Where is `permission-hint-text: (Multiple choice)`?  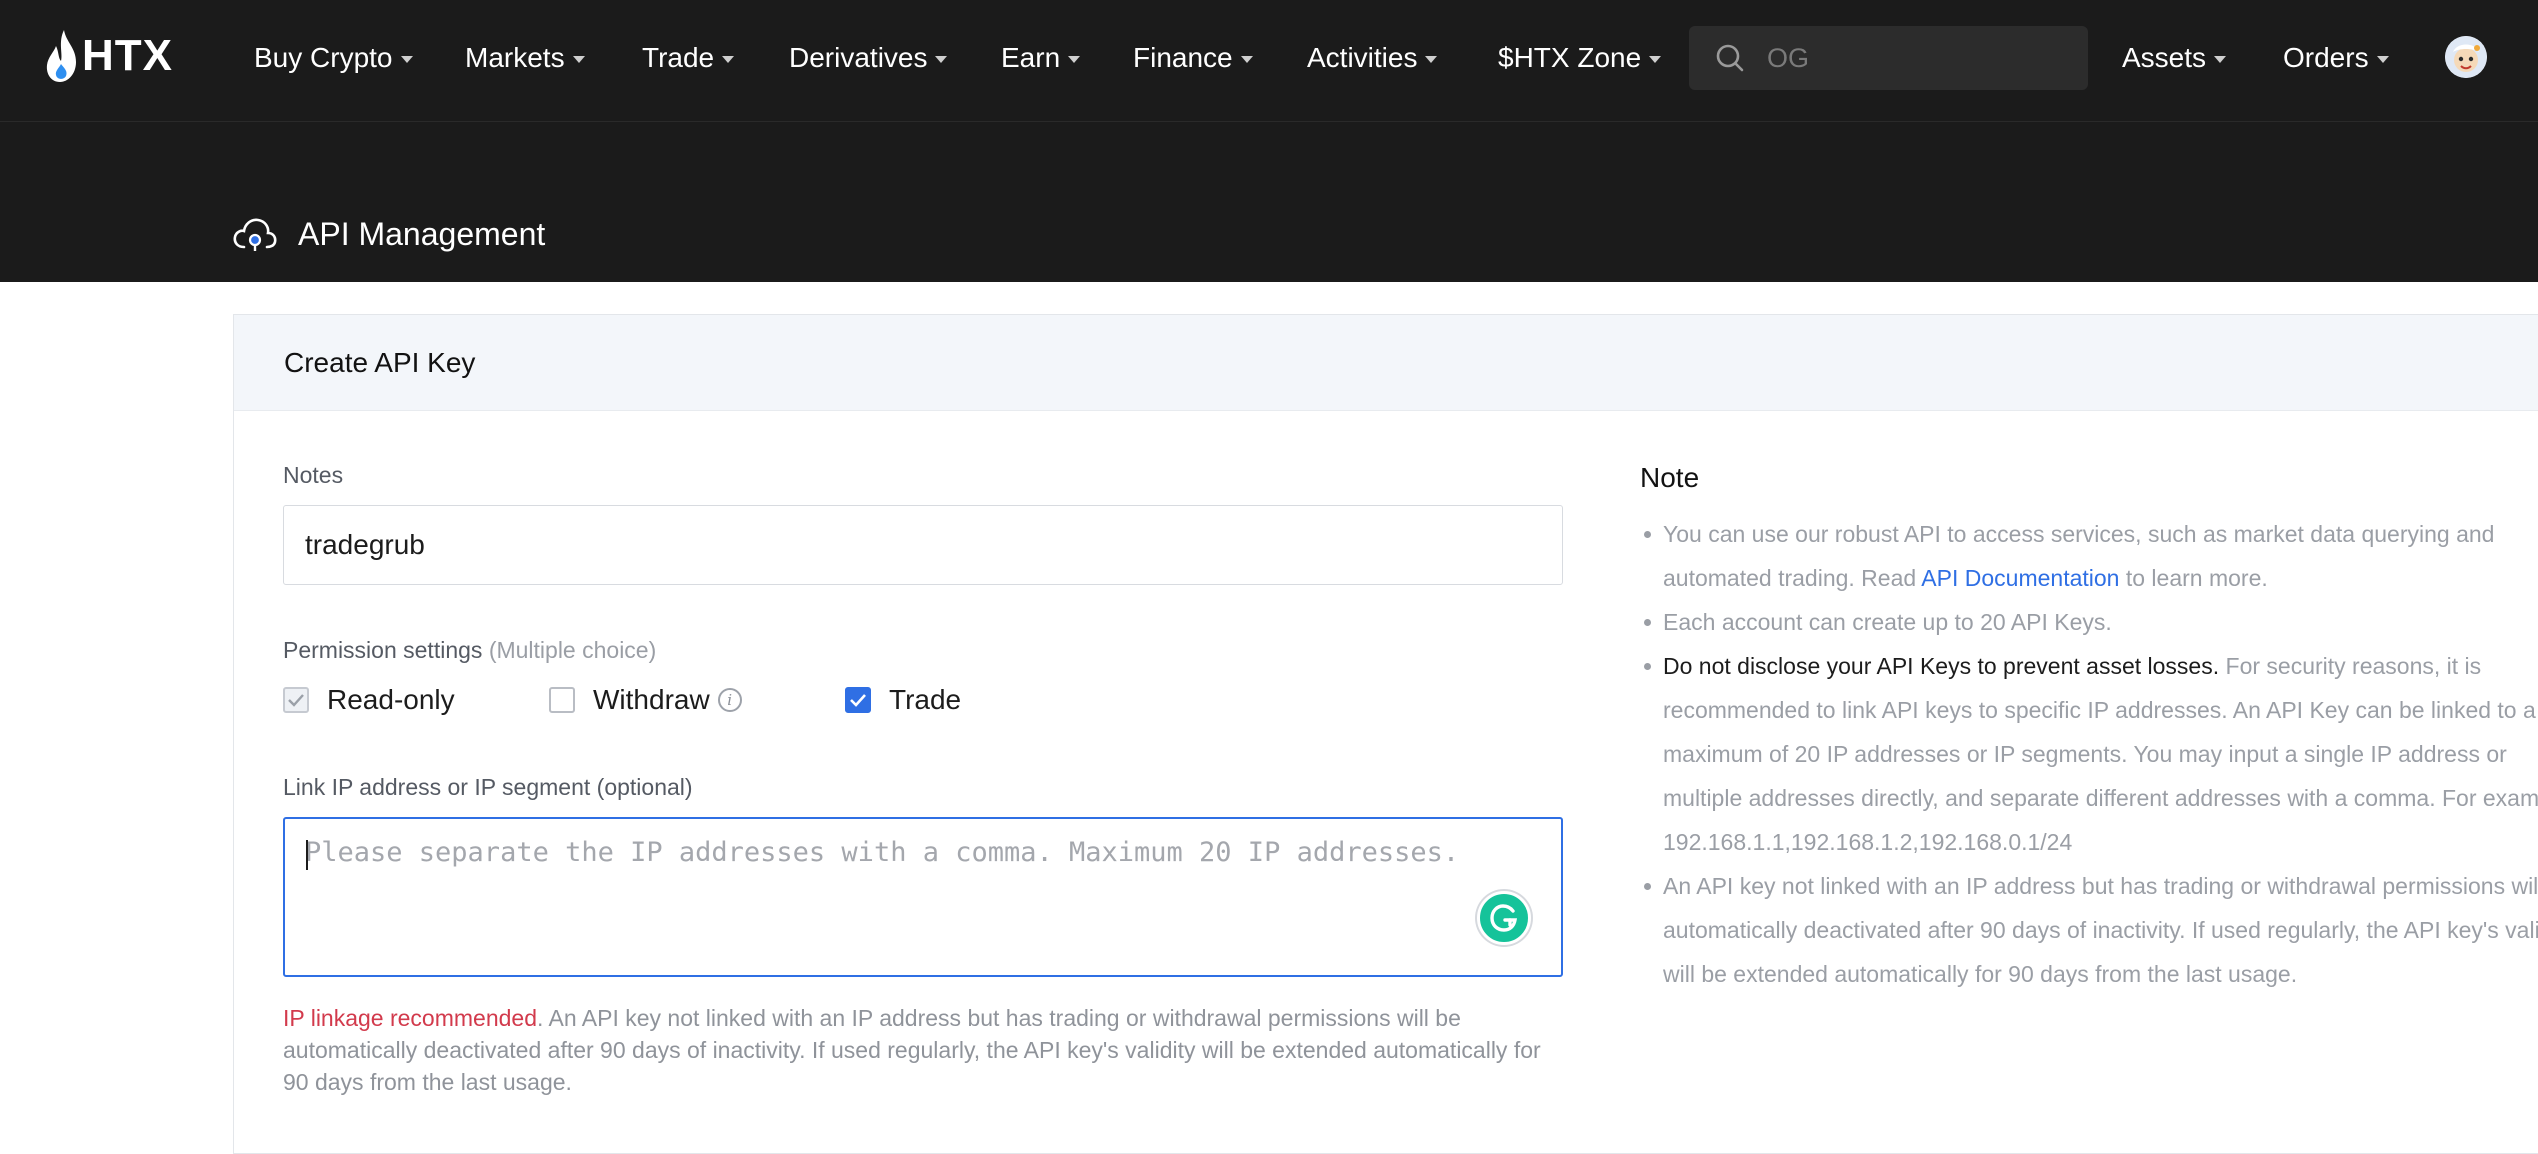 permission-hint-text: (Multiple choice) is located at coordinates (572, 650).